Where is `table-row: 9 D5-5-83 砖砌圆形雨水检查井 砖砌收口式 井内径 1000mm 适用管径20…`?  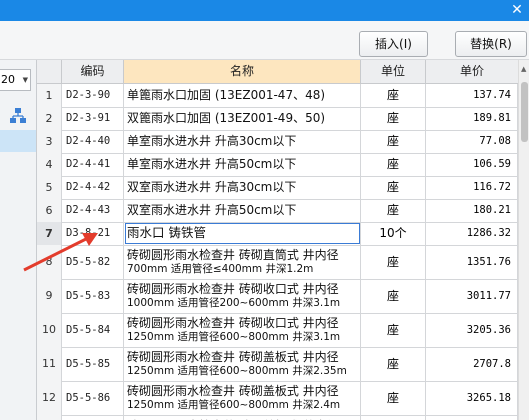
table-row: 9 D5-5-83 砖砌圆形雨水检查井 砖砌收口式 井内径 1000mm 适用管径20… is located at coordinates (277, 296).